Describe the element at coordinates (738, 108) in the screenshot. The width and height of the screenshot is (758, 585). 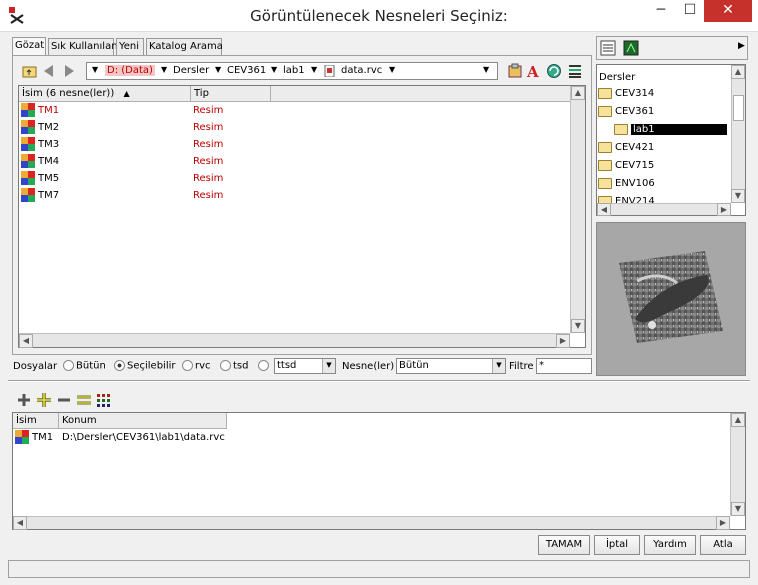
I see `scroll-thumb` at that location.